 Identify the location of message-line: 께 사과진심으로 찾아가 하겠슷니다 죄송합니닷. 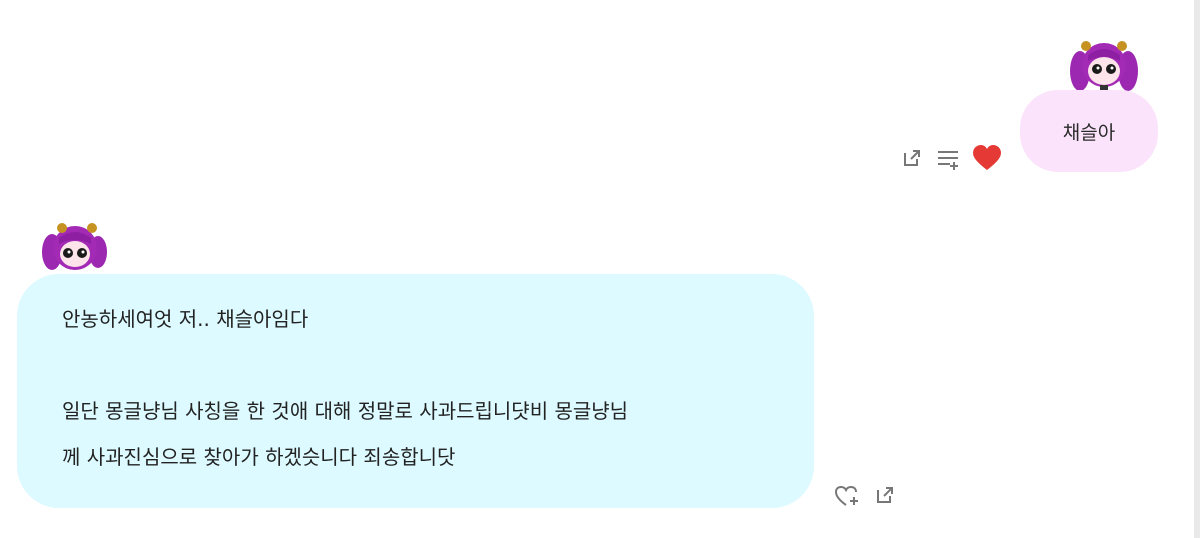
(259, 457).